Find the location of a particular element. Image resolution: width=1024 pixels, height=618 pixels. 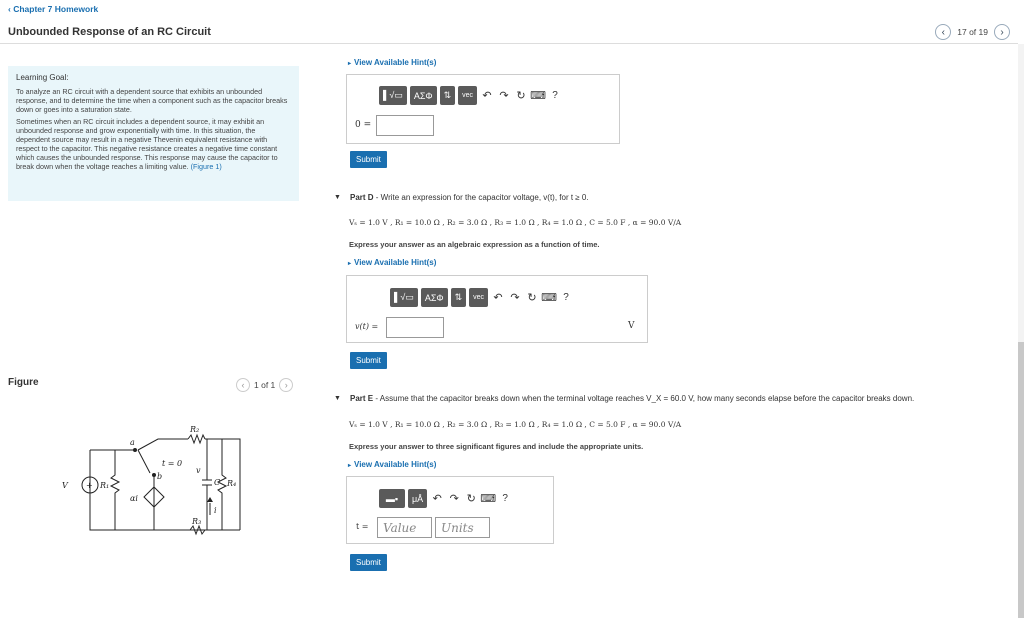

rc-circuit-diagram: + V R₁ R₂ R₃ R₄ C t = 0 a b αi i v is located at coordinates (151, 480).